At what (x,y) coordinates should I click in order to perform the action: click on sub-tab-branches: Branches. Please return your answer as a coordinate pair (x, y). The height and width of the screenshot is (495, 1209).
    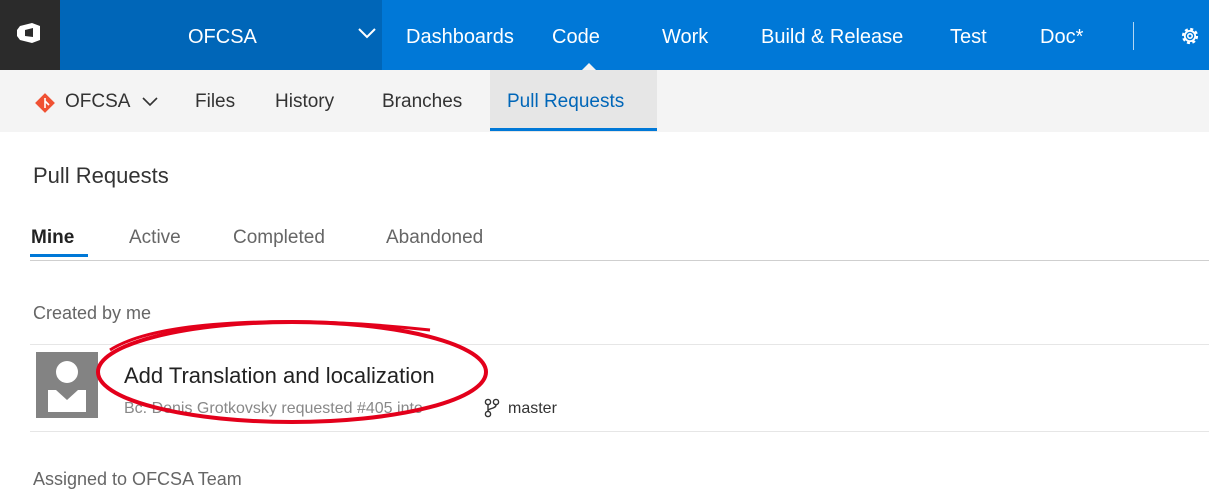
    Looking at the image, I should click on (422, 102).